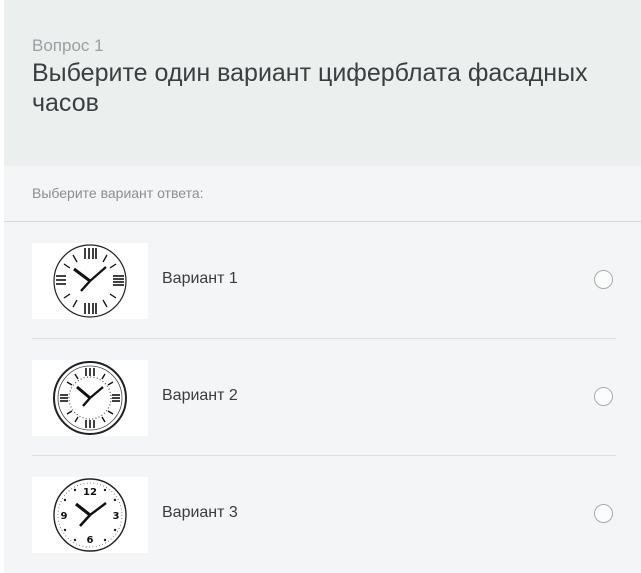  Describe the element at coordinates (200, 512) in the screenshot. I see `option-label: Вариант 3` at that location.